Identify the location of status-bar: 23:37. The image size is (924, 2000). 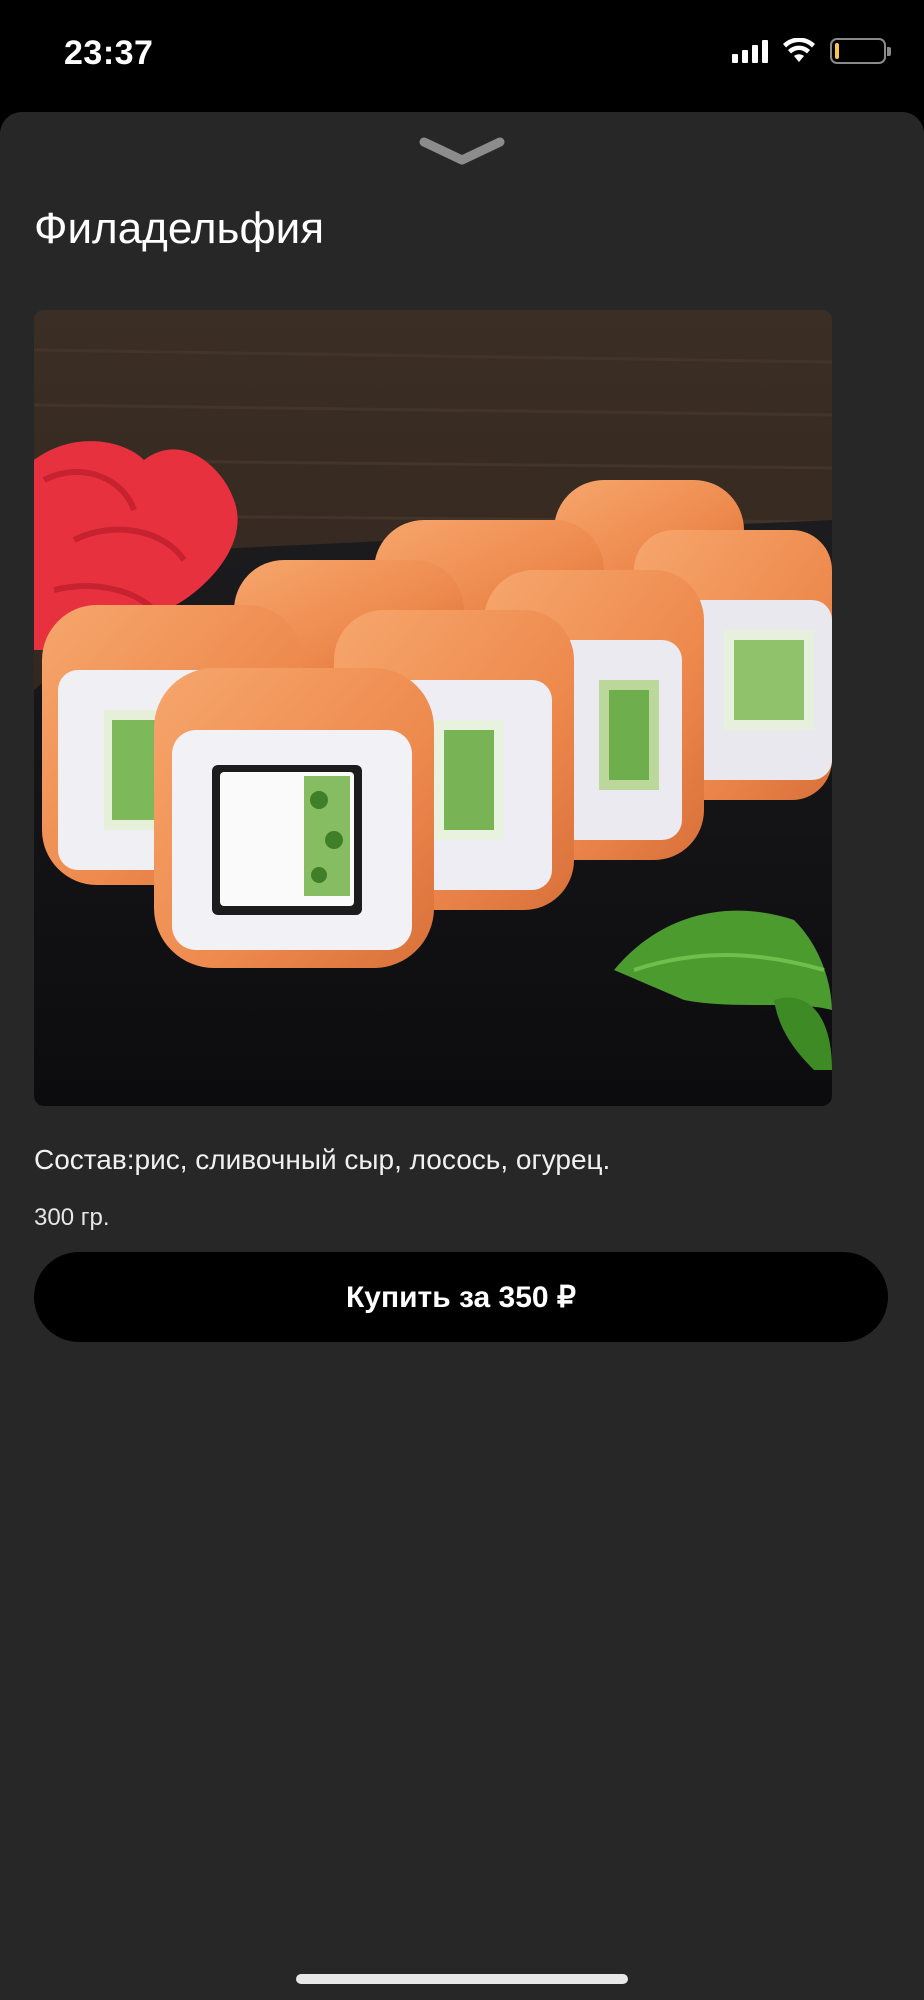
(462, 55).